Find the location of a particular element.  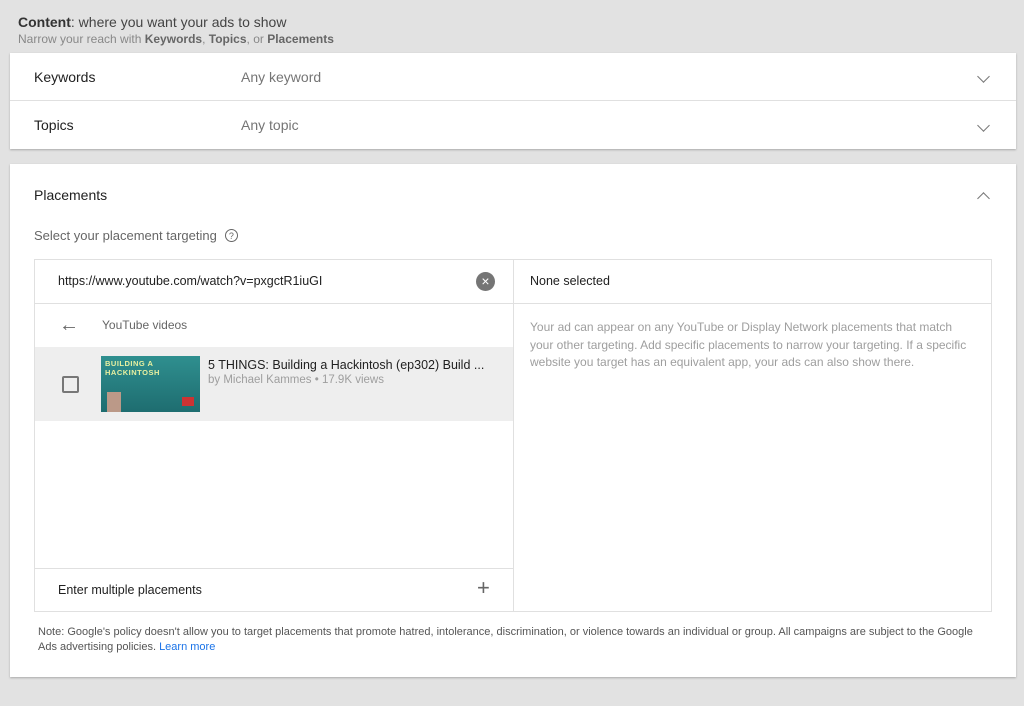

keywords-label: Keywords is located at coordinates (65, 76).